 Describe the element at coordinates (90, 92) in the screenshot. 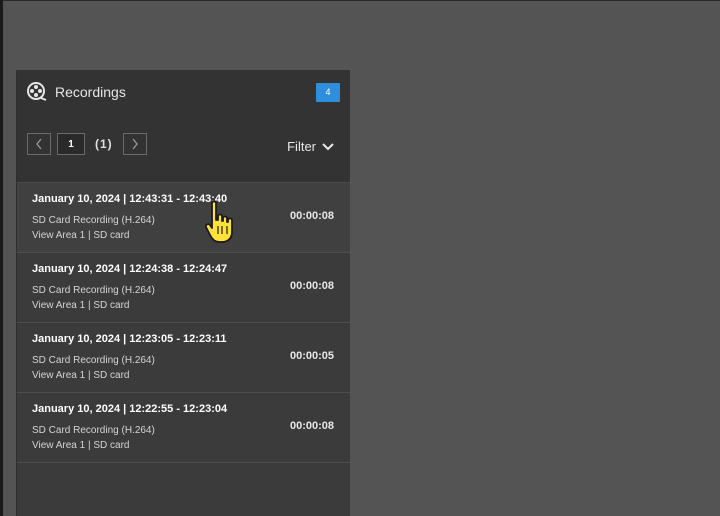

I see `panel-title: Recordings` at that location.